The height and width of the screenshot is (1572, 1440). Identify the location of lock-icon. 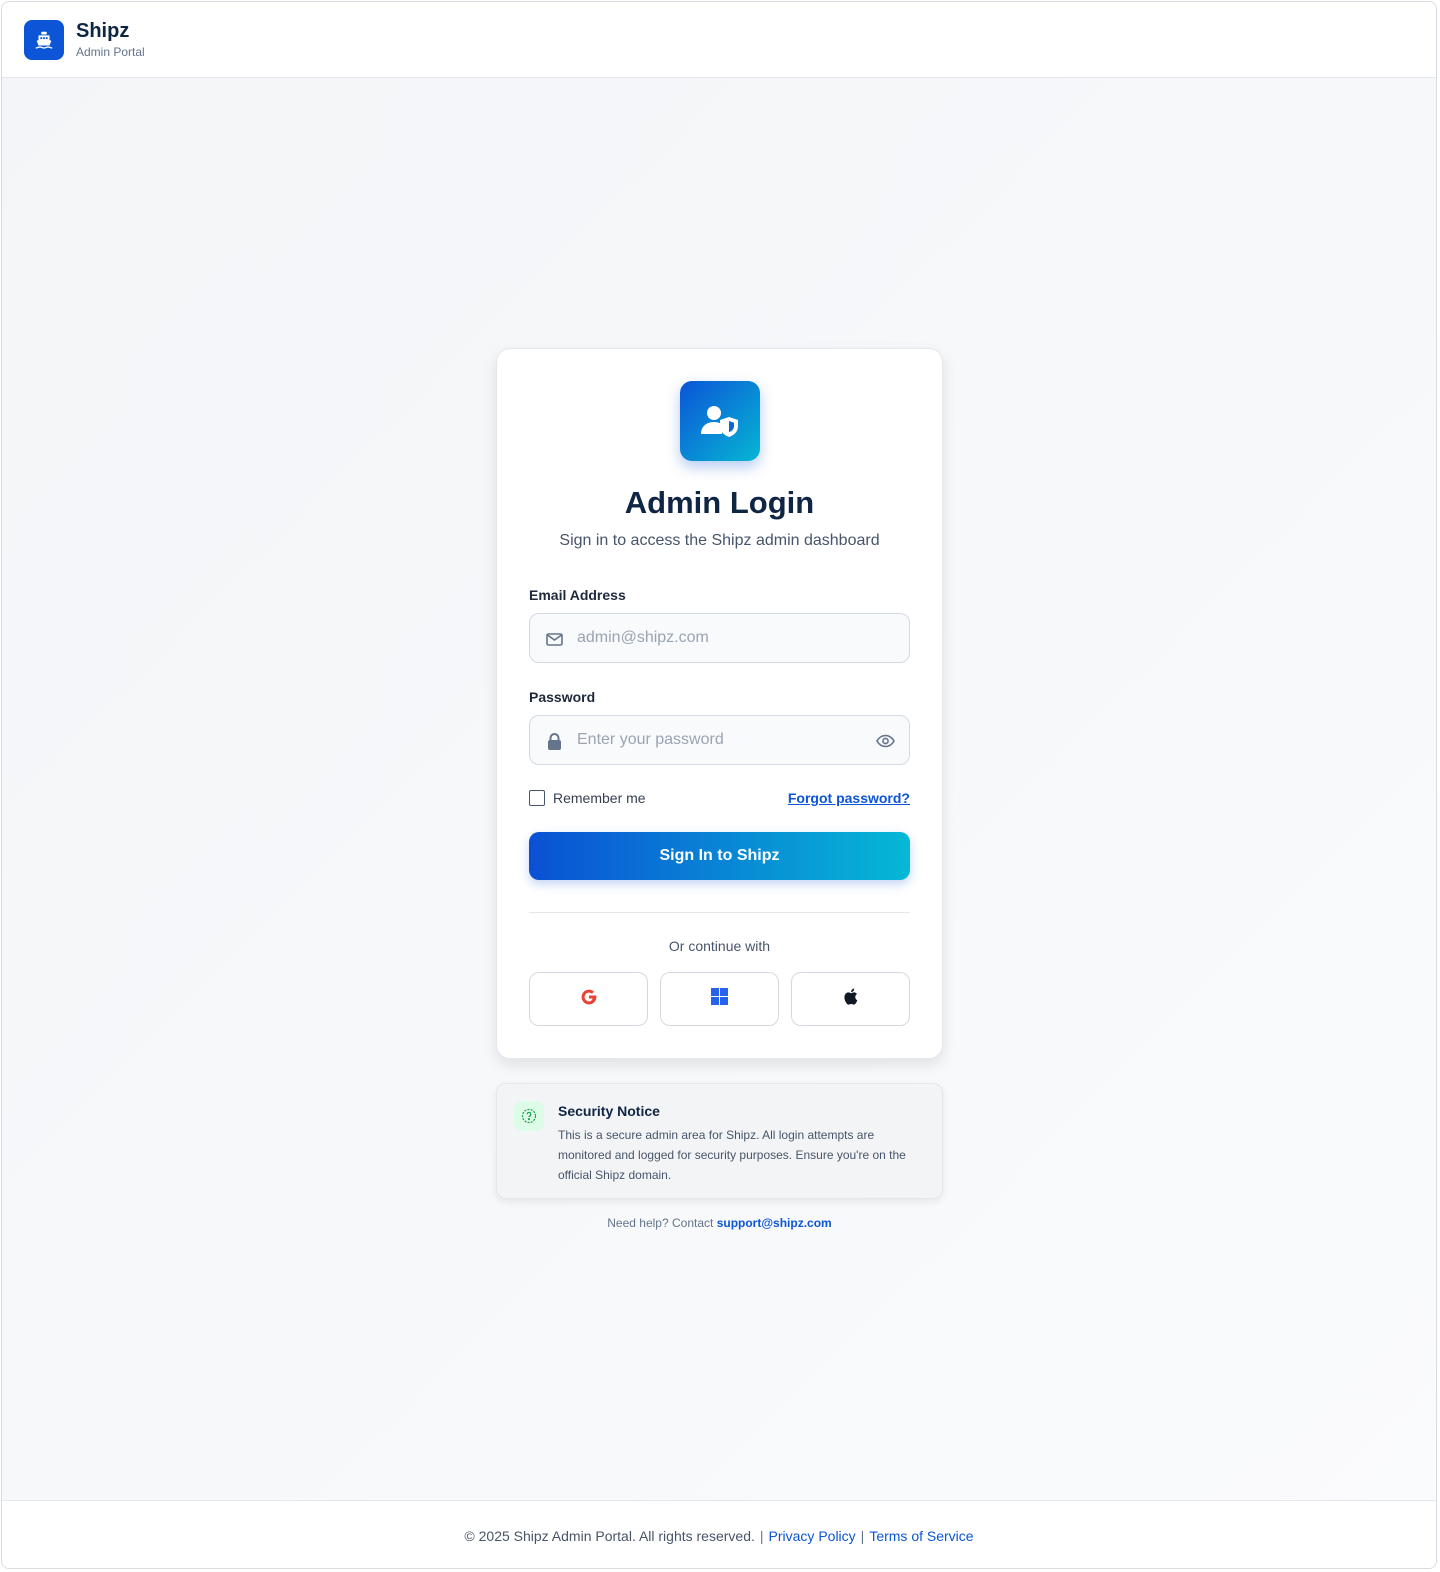
(554, 741).